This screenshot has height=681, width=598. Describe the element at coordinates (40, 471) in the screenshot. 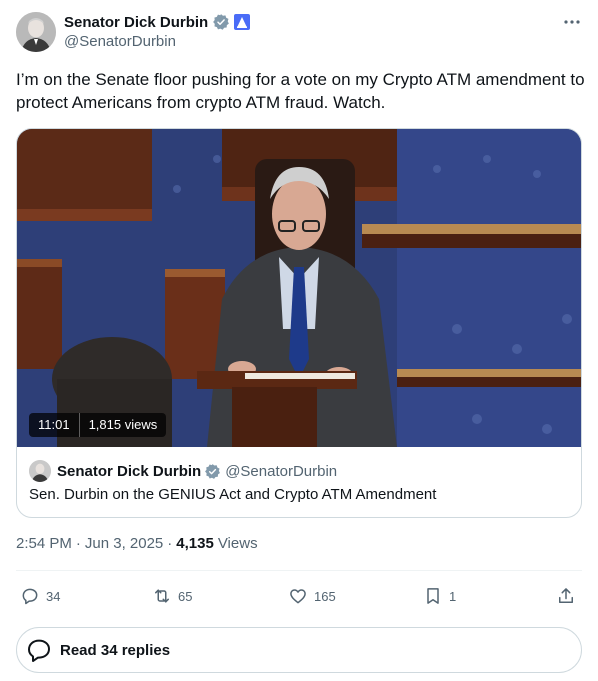

I see `quote-author-avatar` at that location.